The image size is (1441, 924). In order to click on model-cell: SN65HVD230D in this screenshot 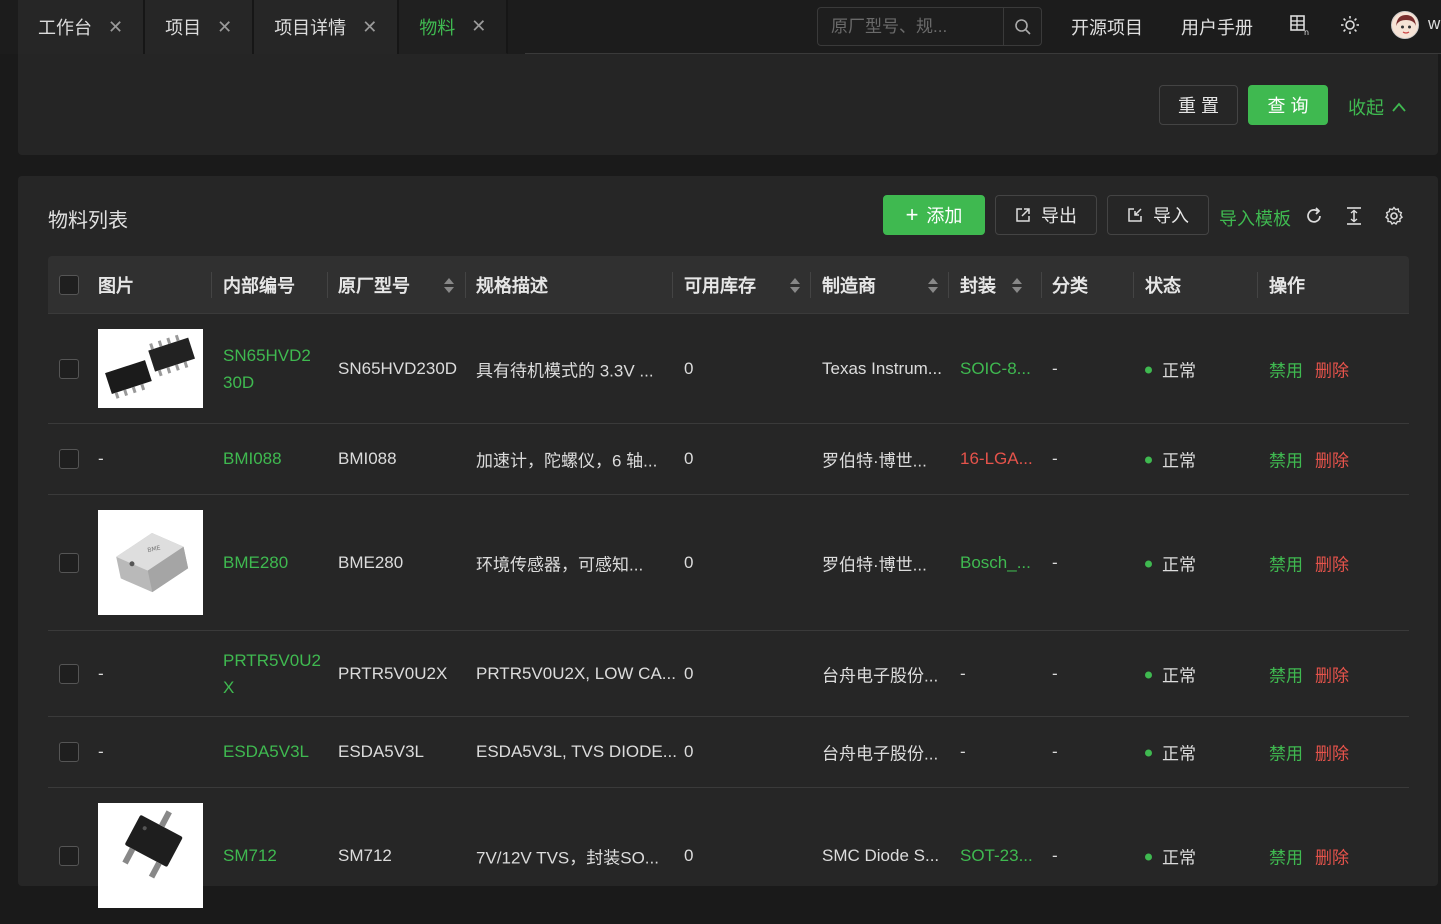, I will do `click(398, 368)`.